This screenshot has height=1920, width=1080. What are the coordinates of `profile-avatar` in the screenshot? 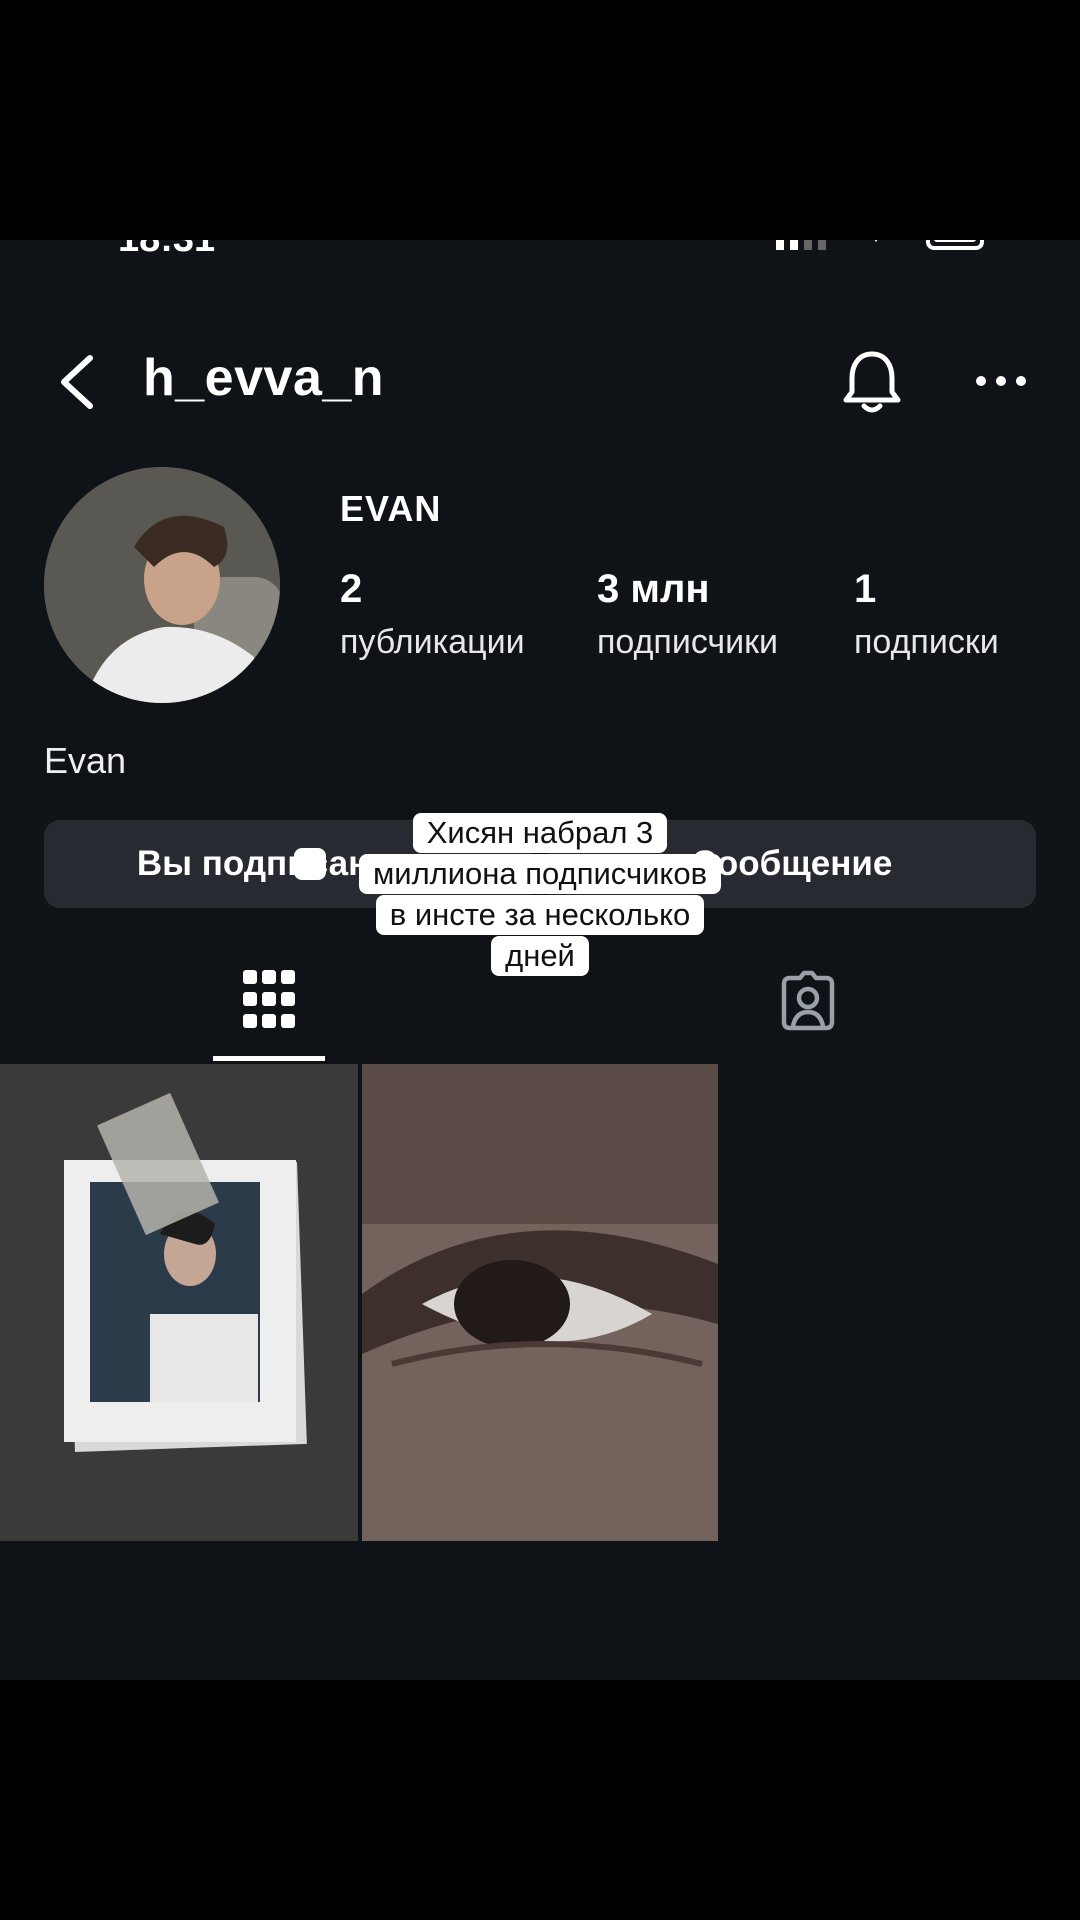 It's located at (162, 585).